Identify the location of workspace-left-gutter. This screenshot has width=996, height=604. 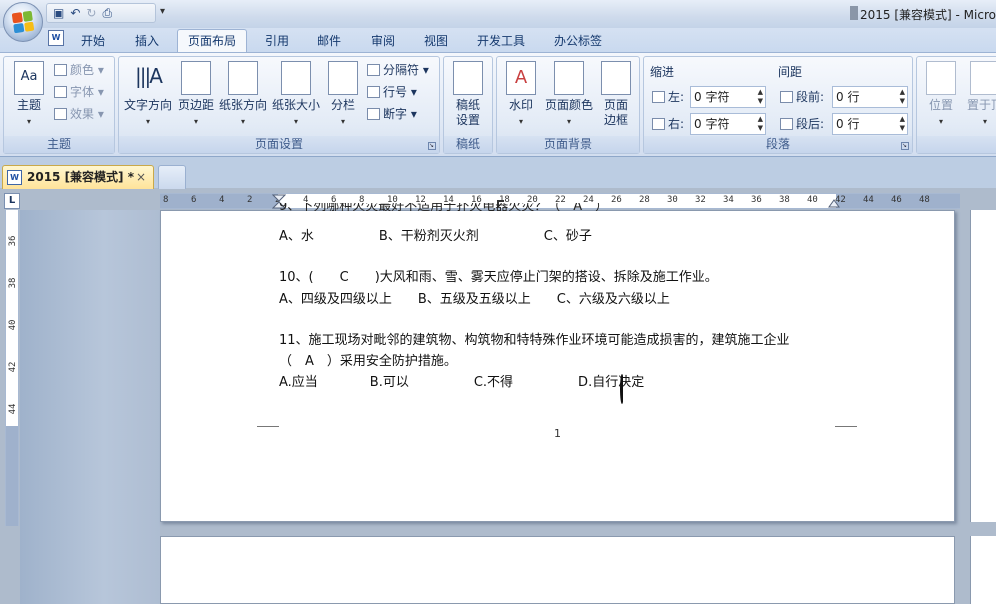
(90, 407).